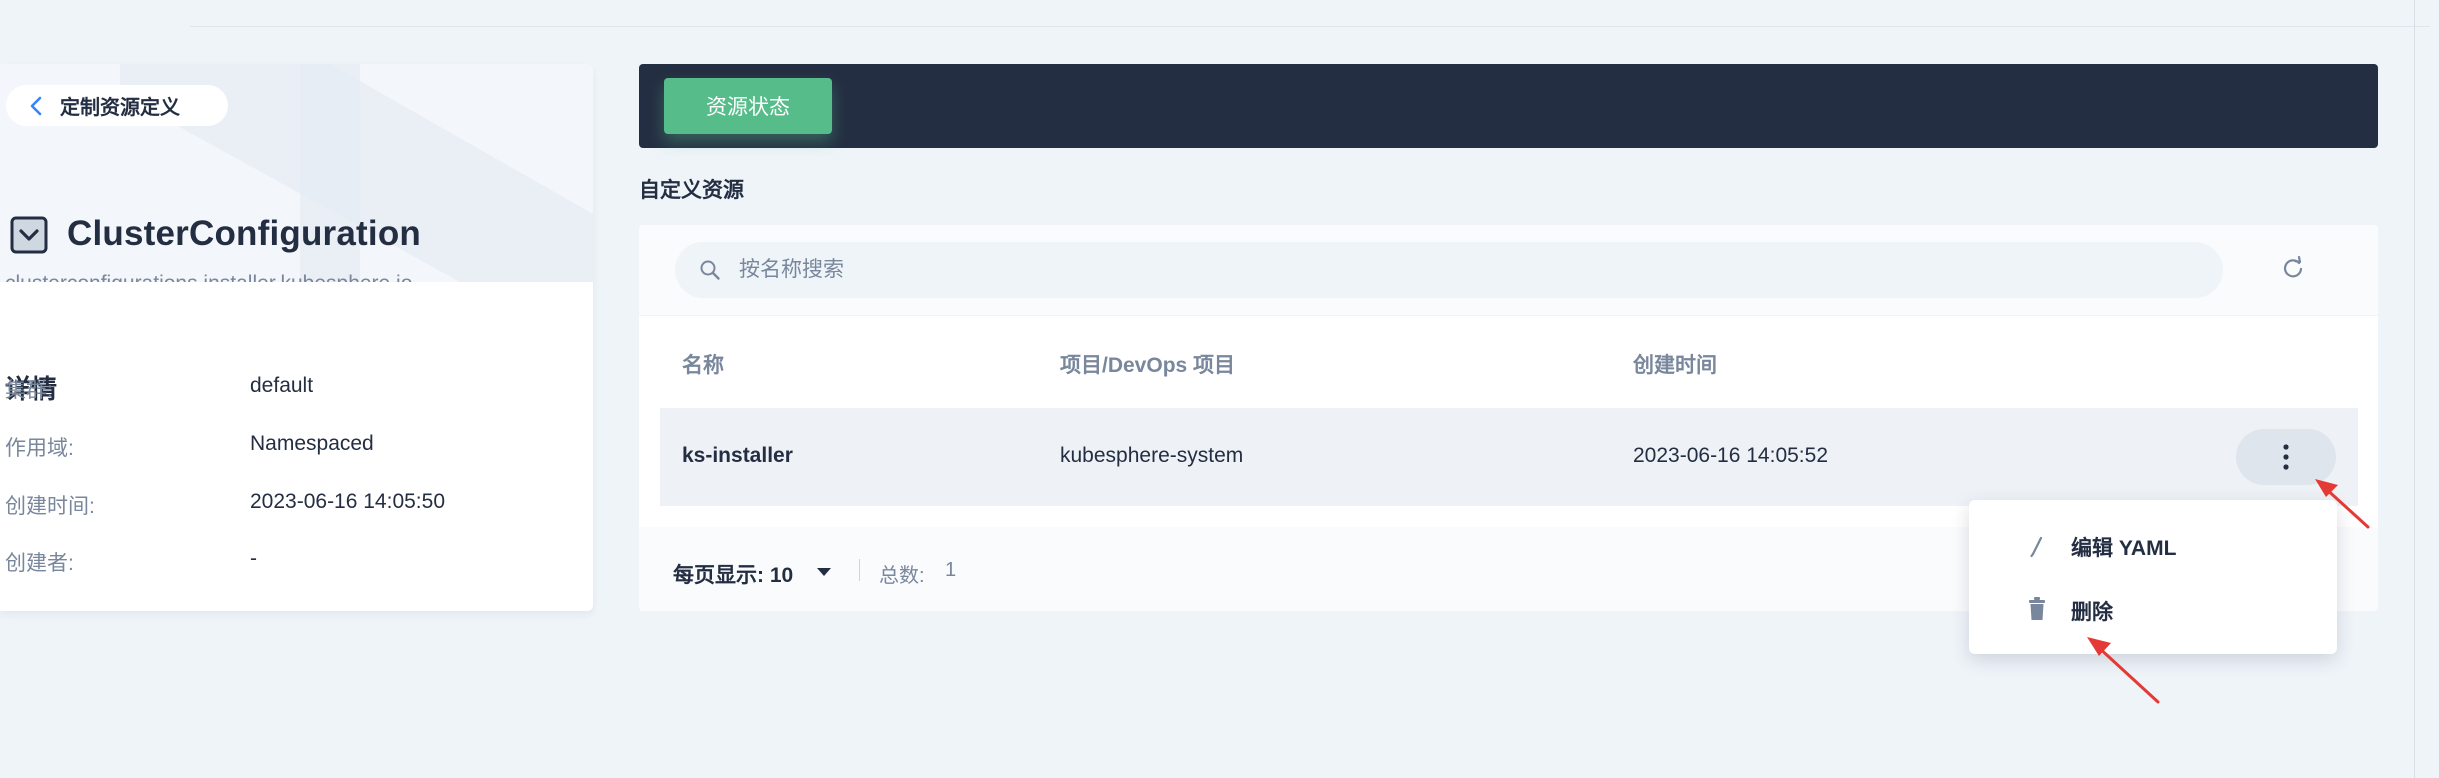 The width and height of the screenshot is (2439, 778). What do you see at coordinates (120, 108) in the screenshot?
I see `back-button-label: 定制资源定义` at bounding box center [120, 108].